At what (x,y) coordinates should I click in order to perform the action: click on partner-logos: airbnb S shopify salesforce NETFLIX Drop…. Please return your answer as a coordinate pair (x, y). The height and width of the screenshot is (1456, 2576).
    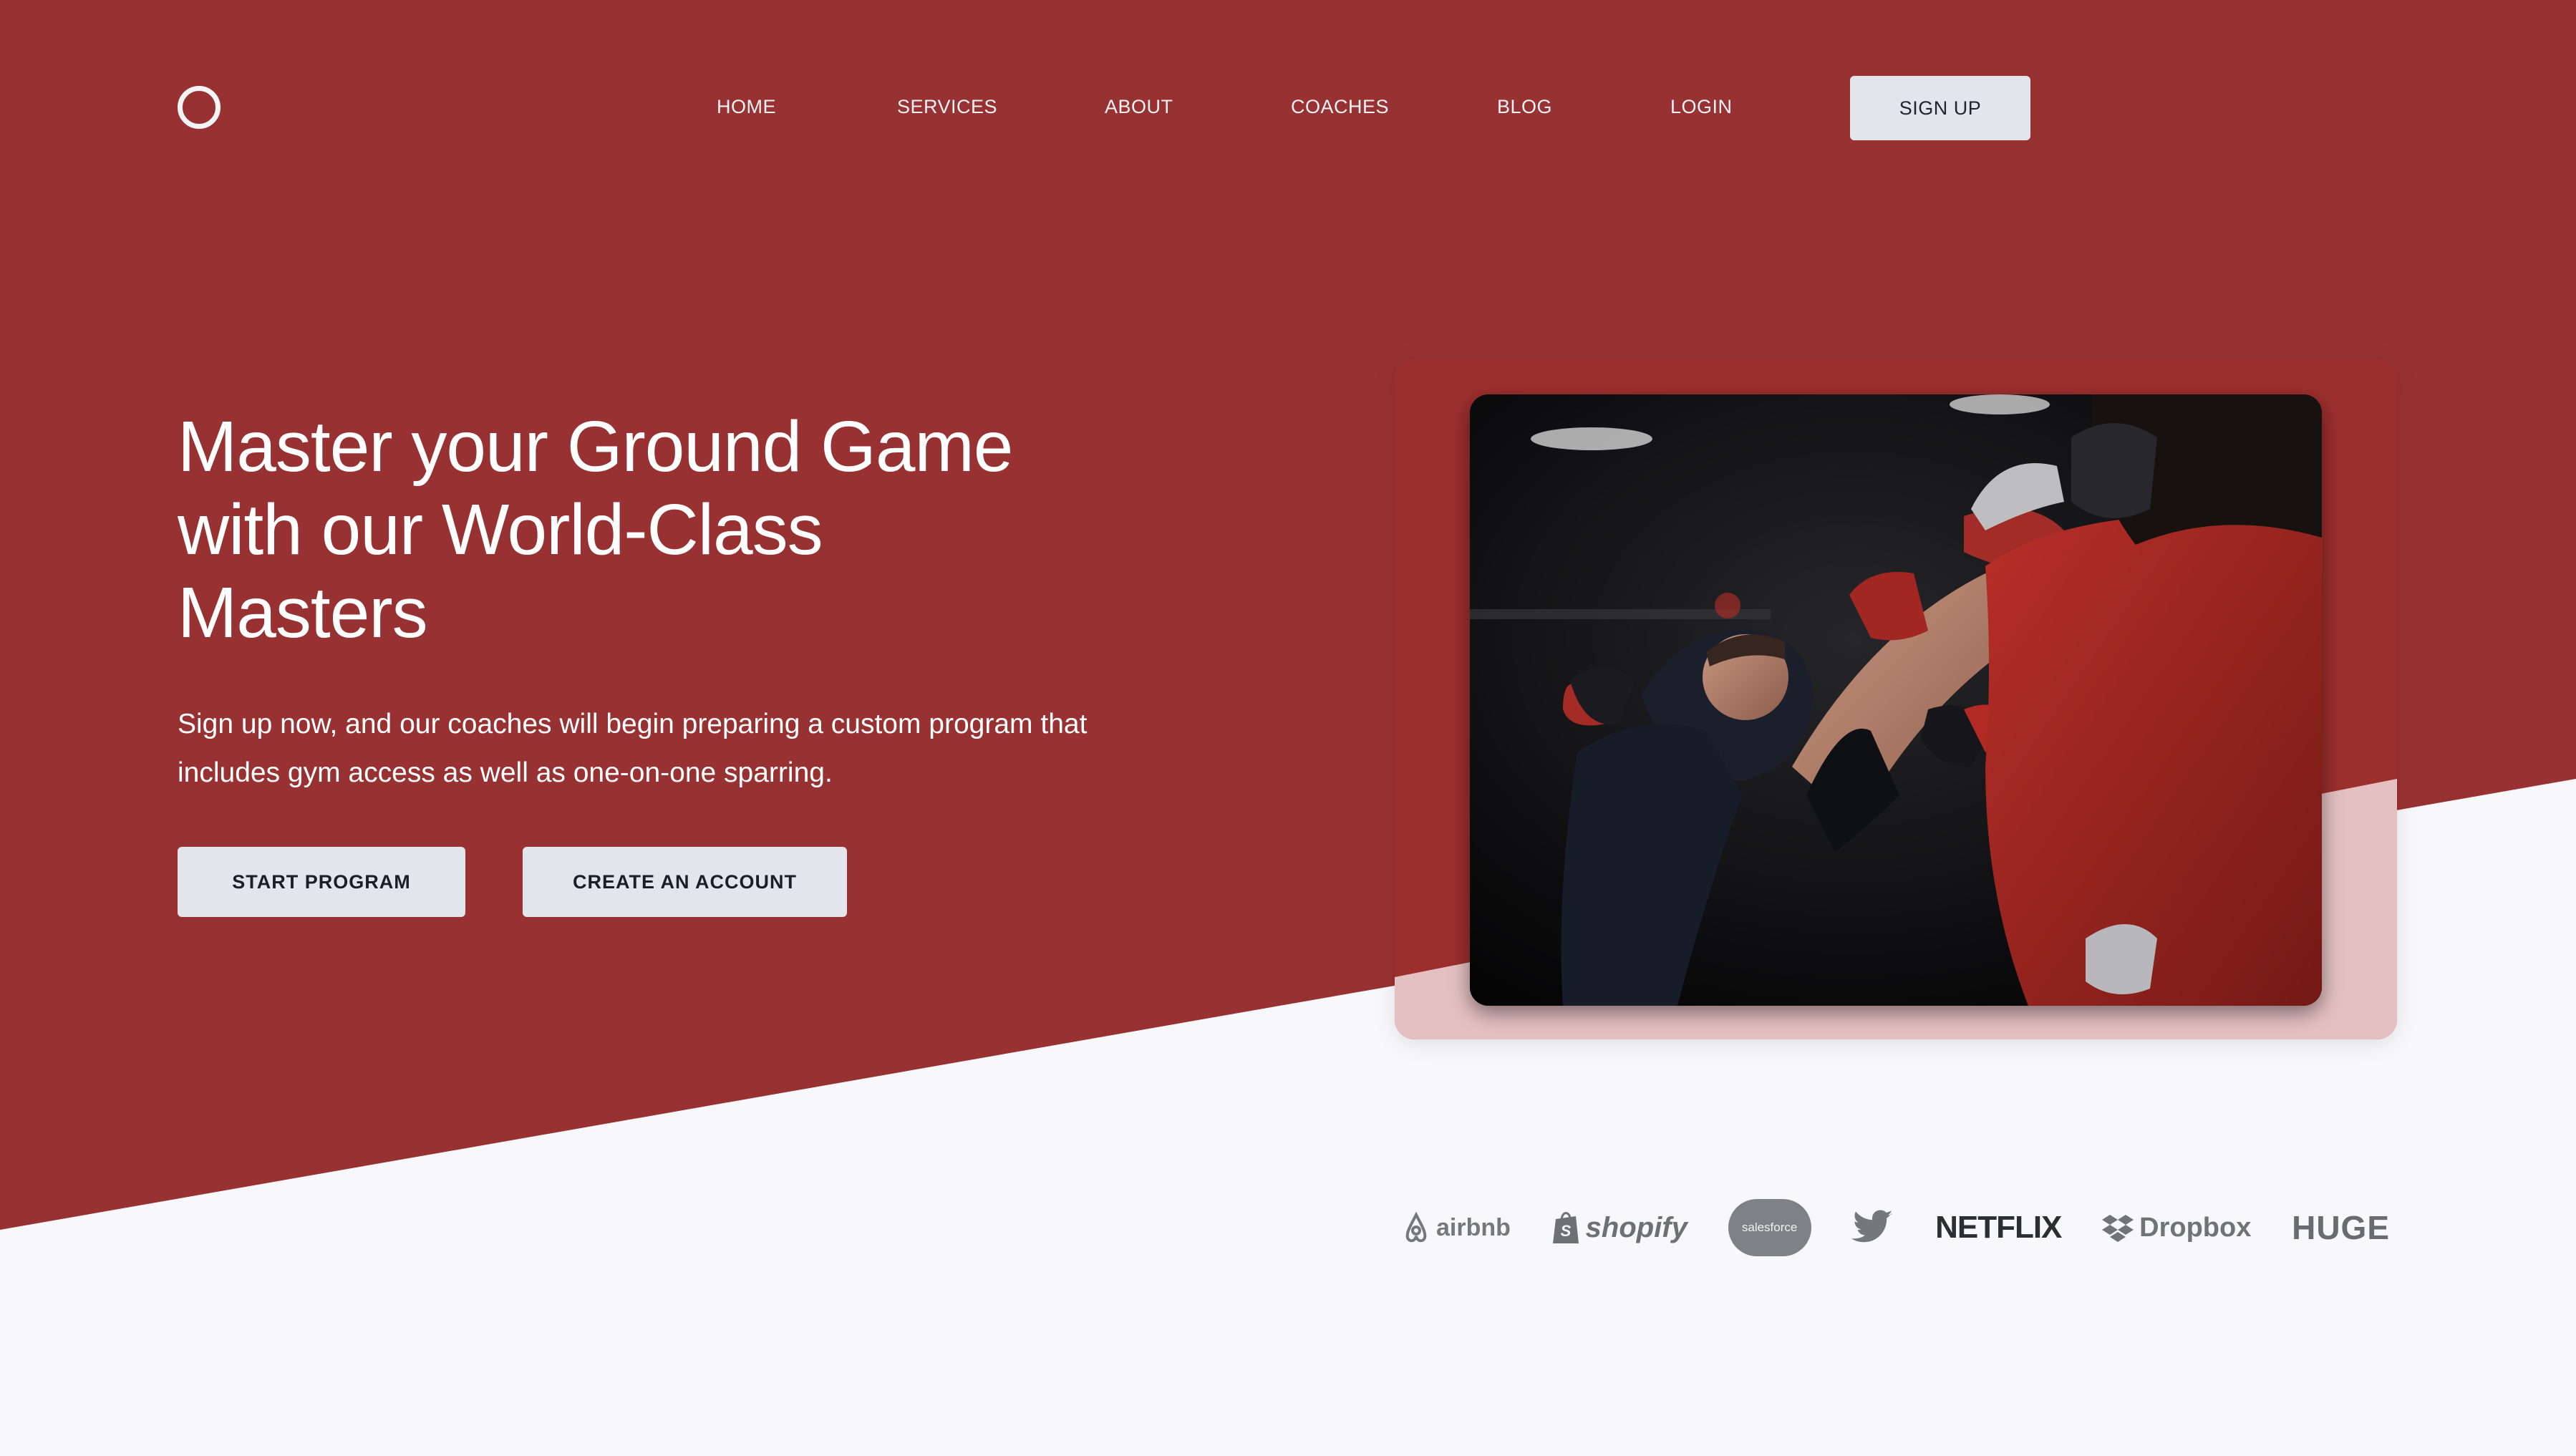
    Looking at the image, I should click on (1896, 1227).